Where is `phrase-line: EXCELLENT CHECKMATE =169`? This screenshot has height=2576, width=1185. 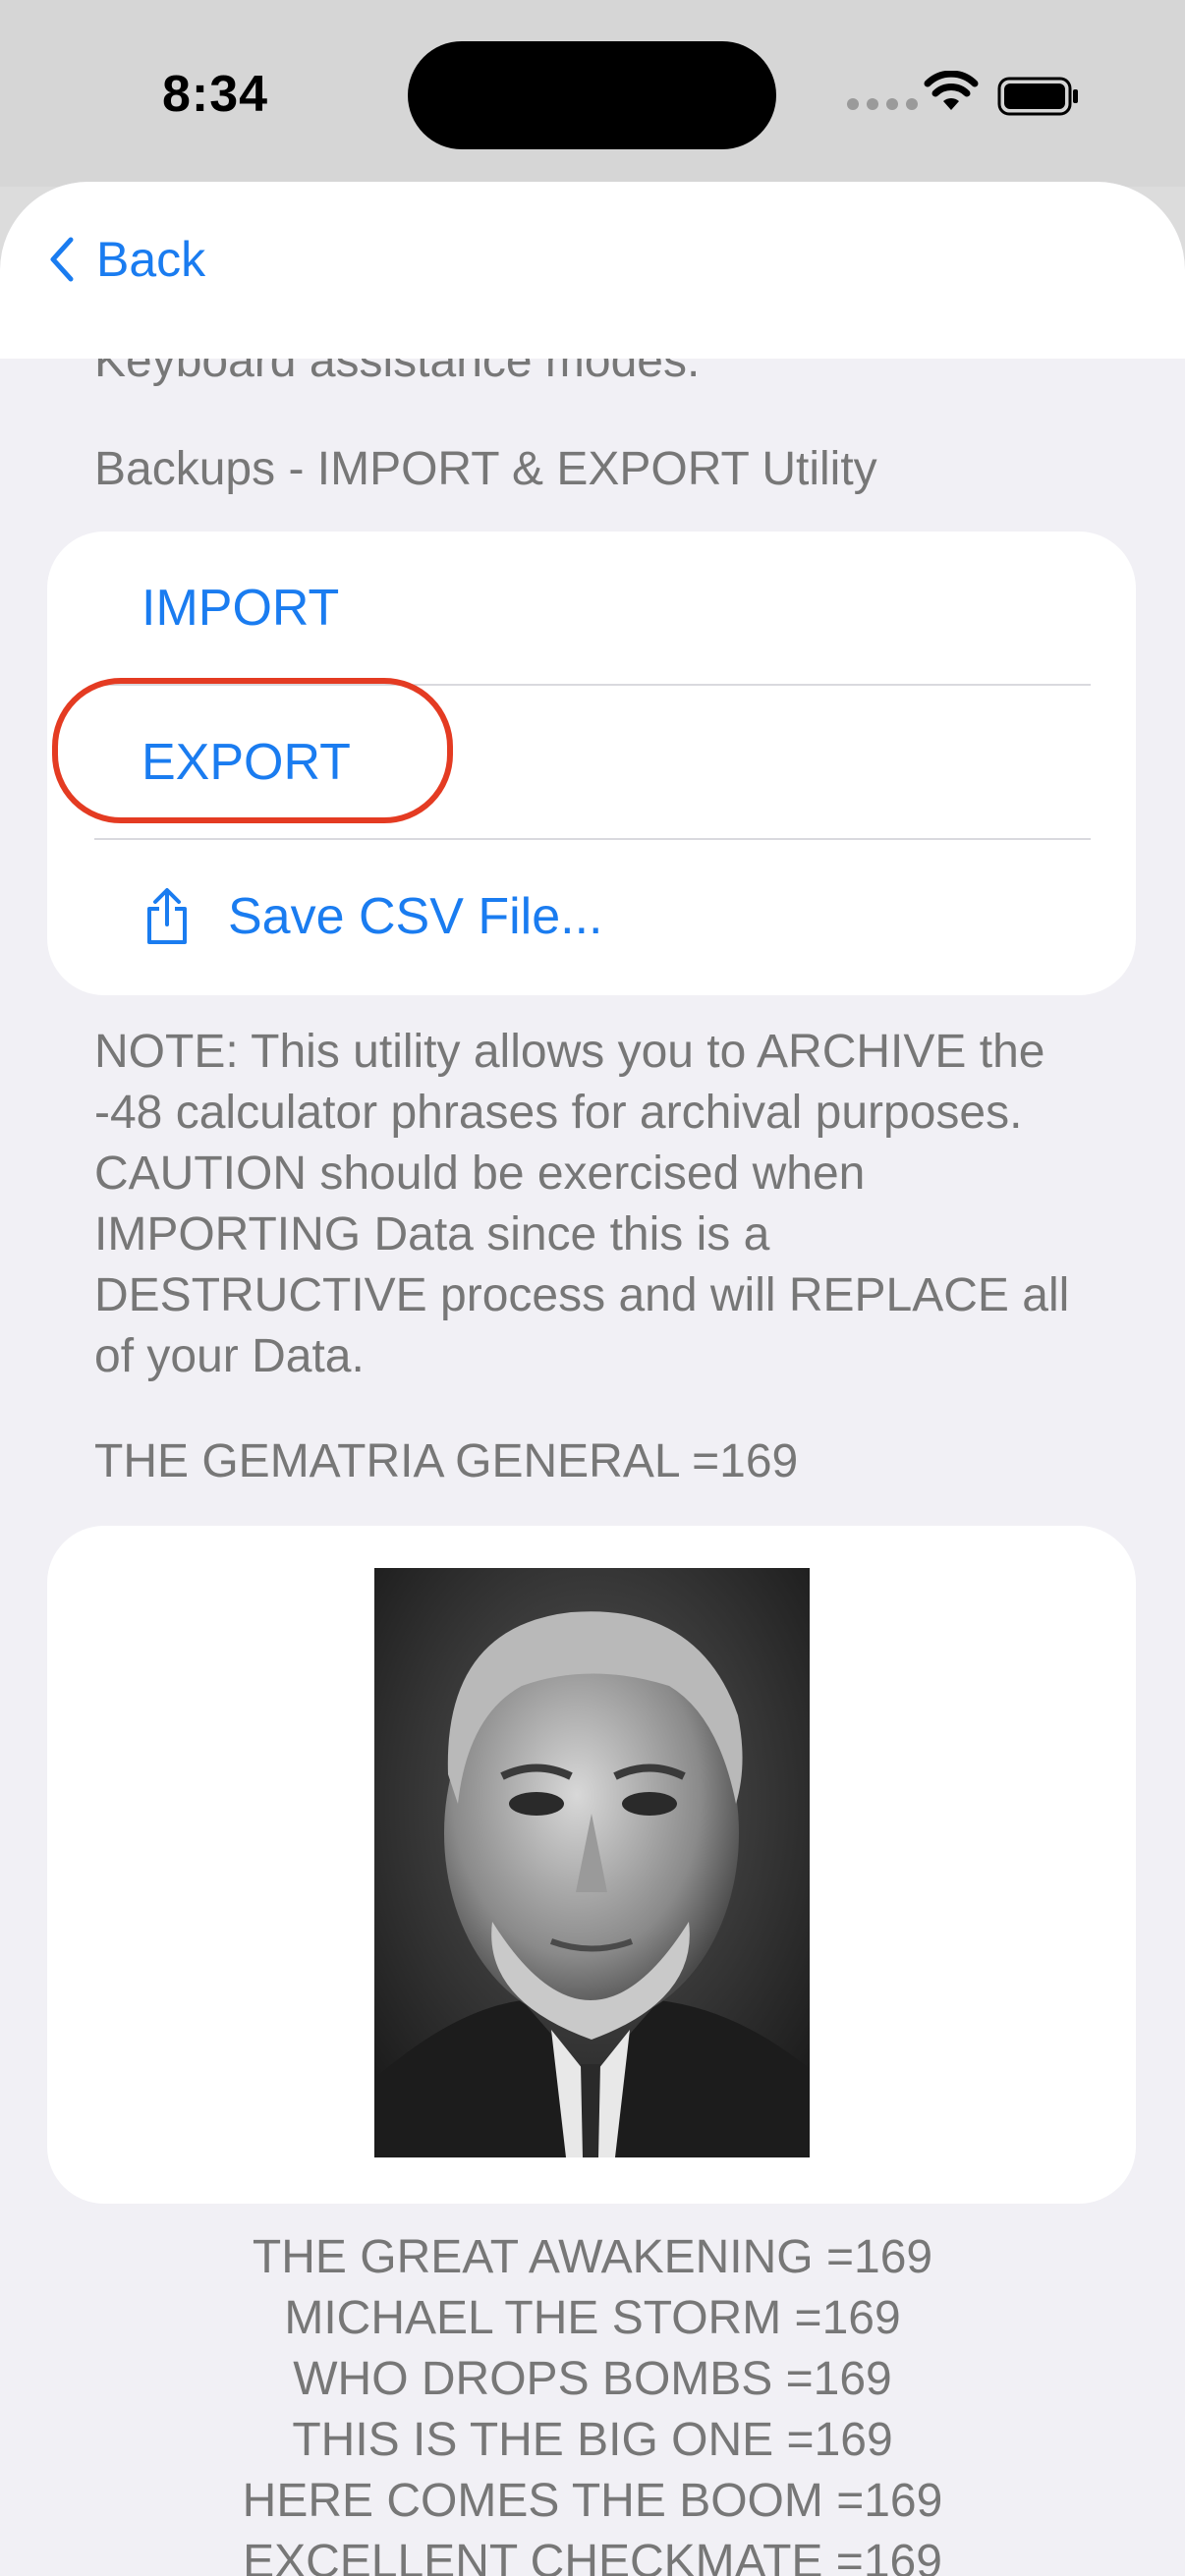 phrase-line: EXCELLENT CHECKMATE =169 is located at coordinates (592, 2556).